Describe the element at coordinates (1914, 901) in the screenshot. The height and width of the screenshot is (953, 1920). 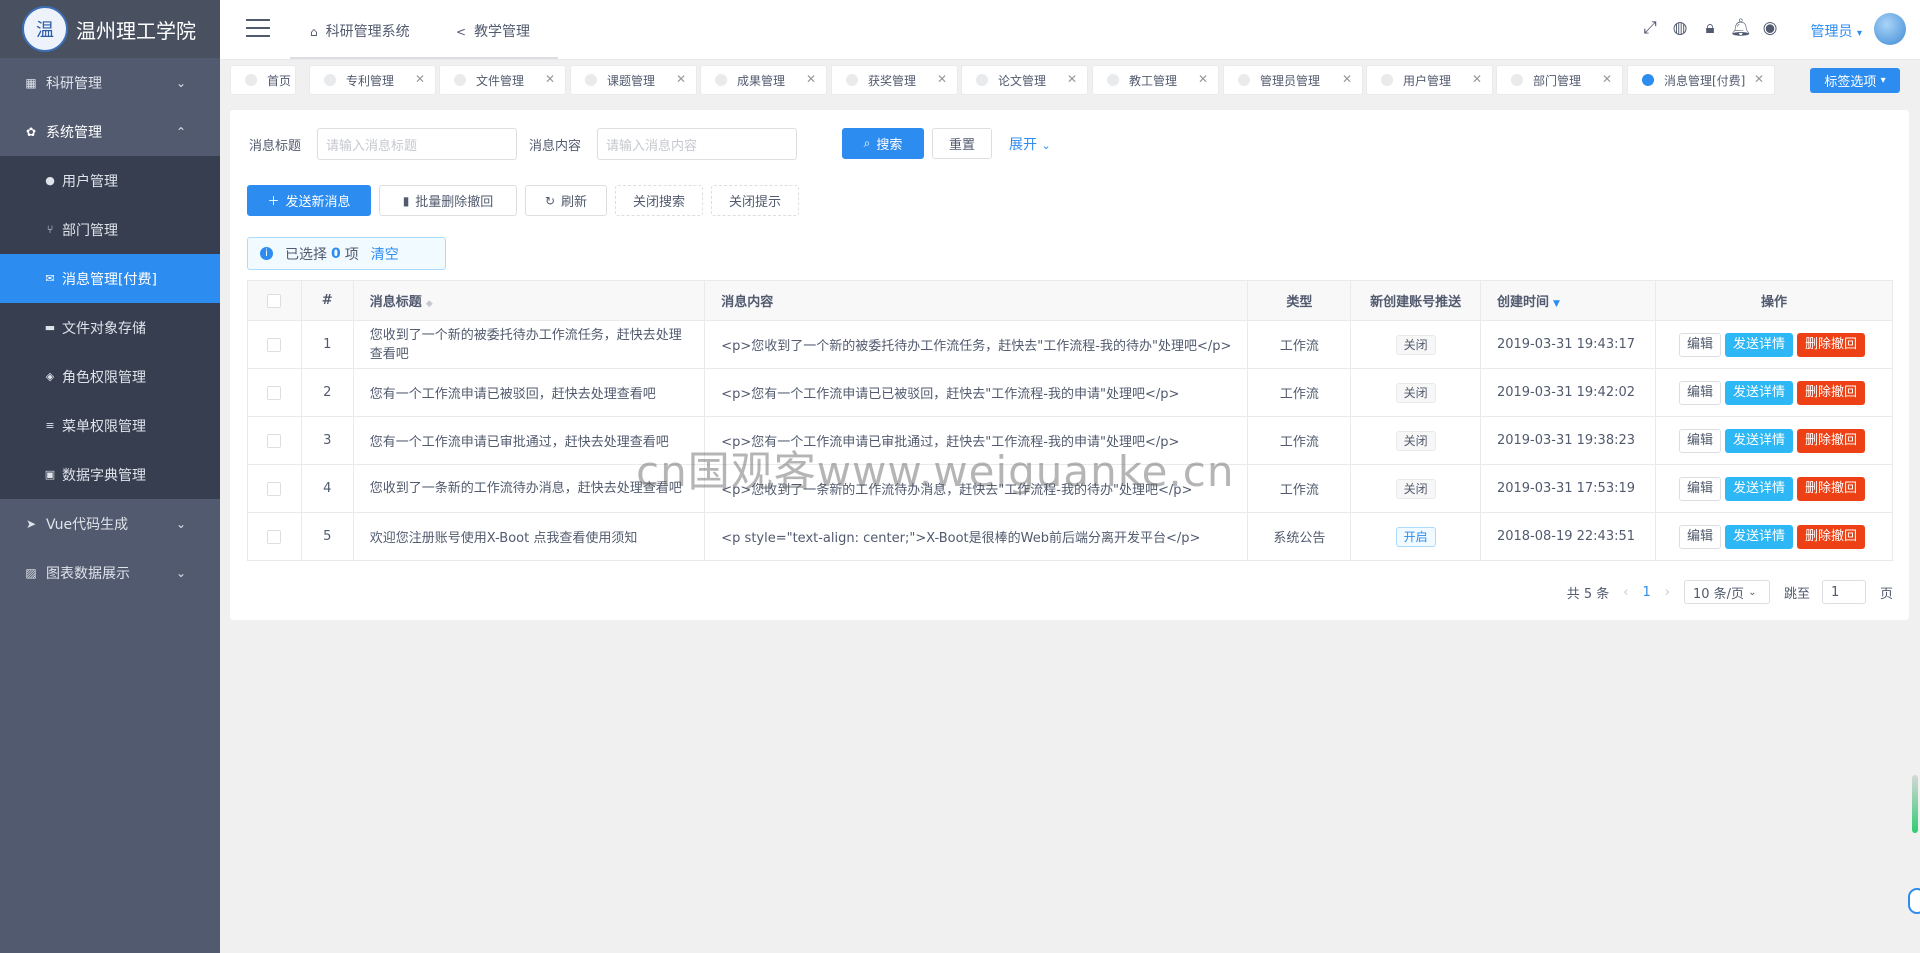
I see `floating-widget` at that location.